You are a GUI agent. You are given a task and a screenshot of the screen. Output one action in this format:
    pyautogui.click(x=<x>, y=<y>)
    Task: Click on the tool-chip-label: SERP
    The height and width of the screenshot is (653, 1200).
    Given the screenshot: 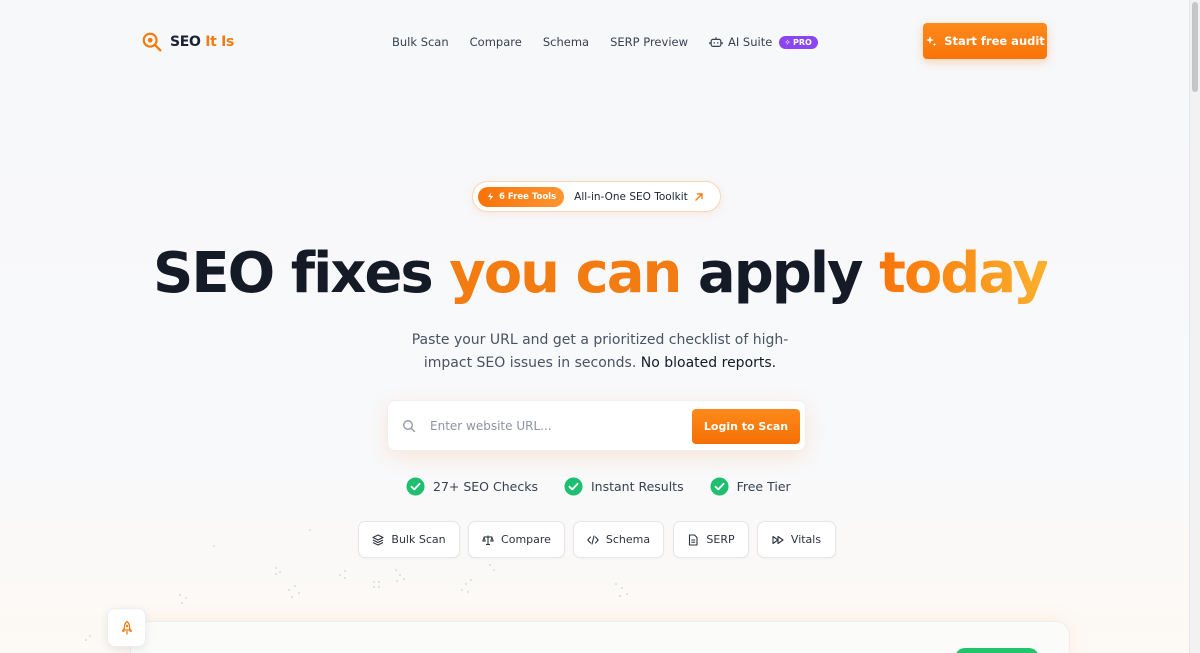 What is the action you would take?
    pyautogui.click(x=720, y=539)
    